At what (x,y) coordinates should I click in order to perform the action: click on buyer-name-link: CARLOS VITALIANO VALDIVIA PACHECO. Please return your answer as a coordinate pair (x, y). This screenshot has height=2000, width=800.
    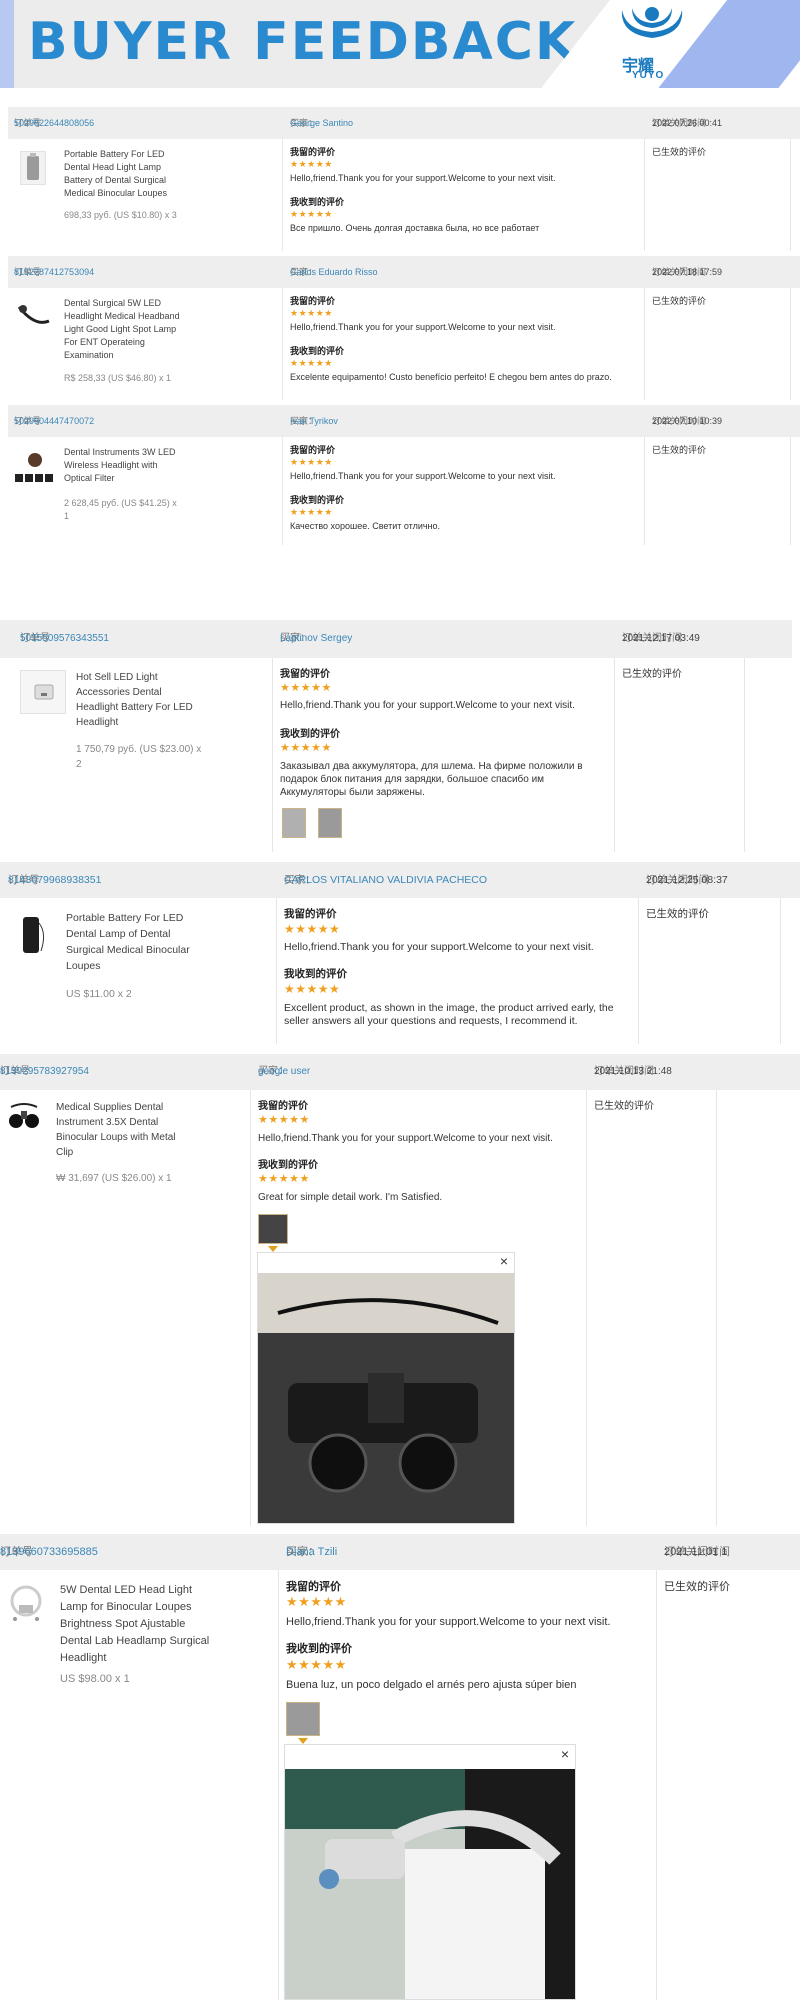
    Looking at the image, I should click on (385, 880).